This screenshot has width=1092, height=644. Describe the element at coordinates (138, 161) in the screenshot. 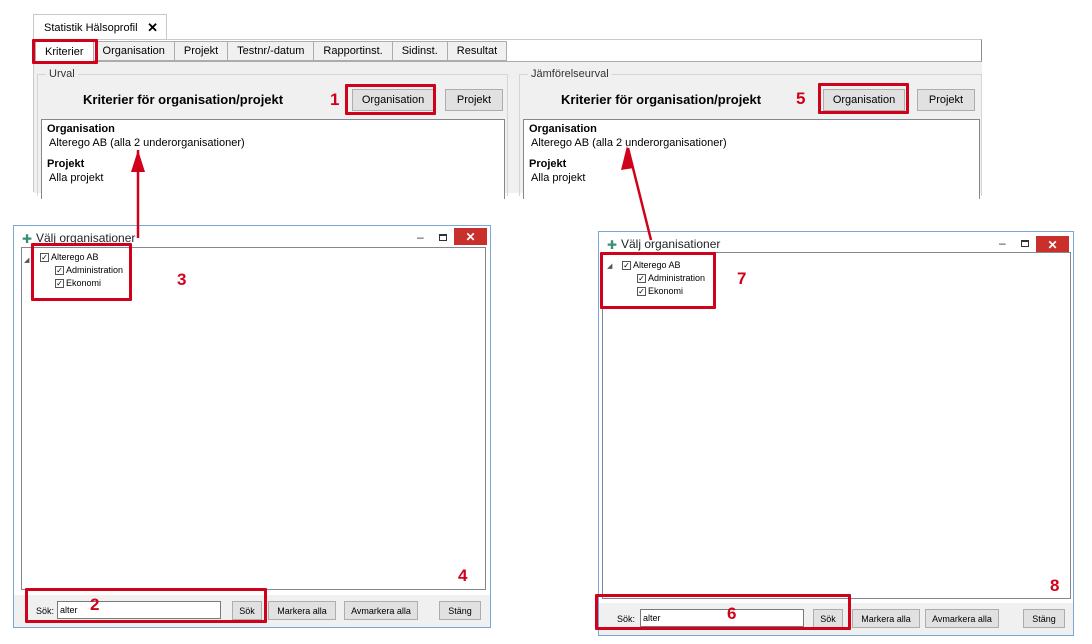

I see `arrow-left-head` at that location.